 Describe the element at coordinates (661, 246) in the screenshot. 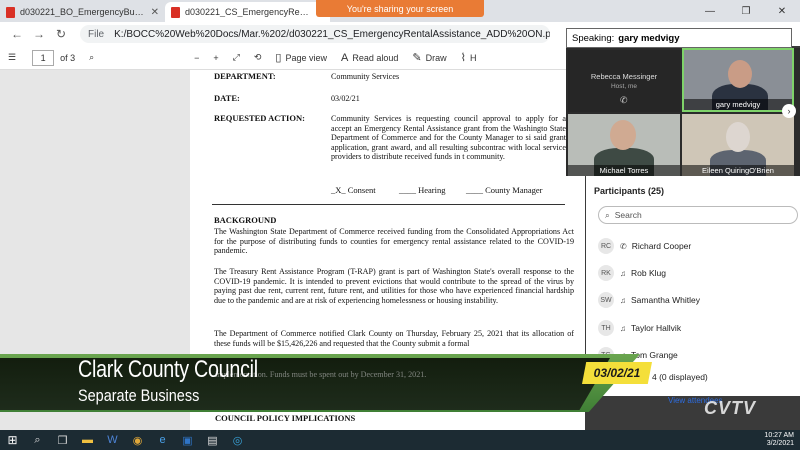

I see `participant-name: Richard Cooper` at that location.